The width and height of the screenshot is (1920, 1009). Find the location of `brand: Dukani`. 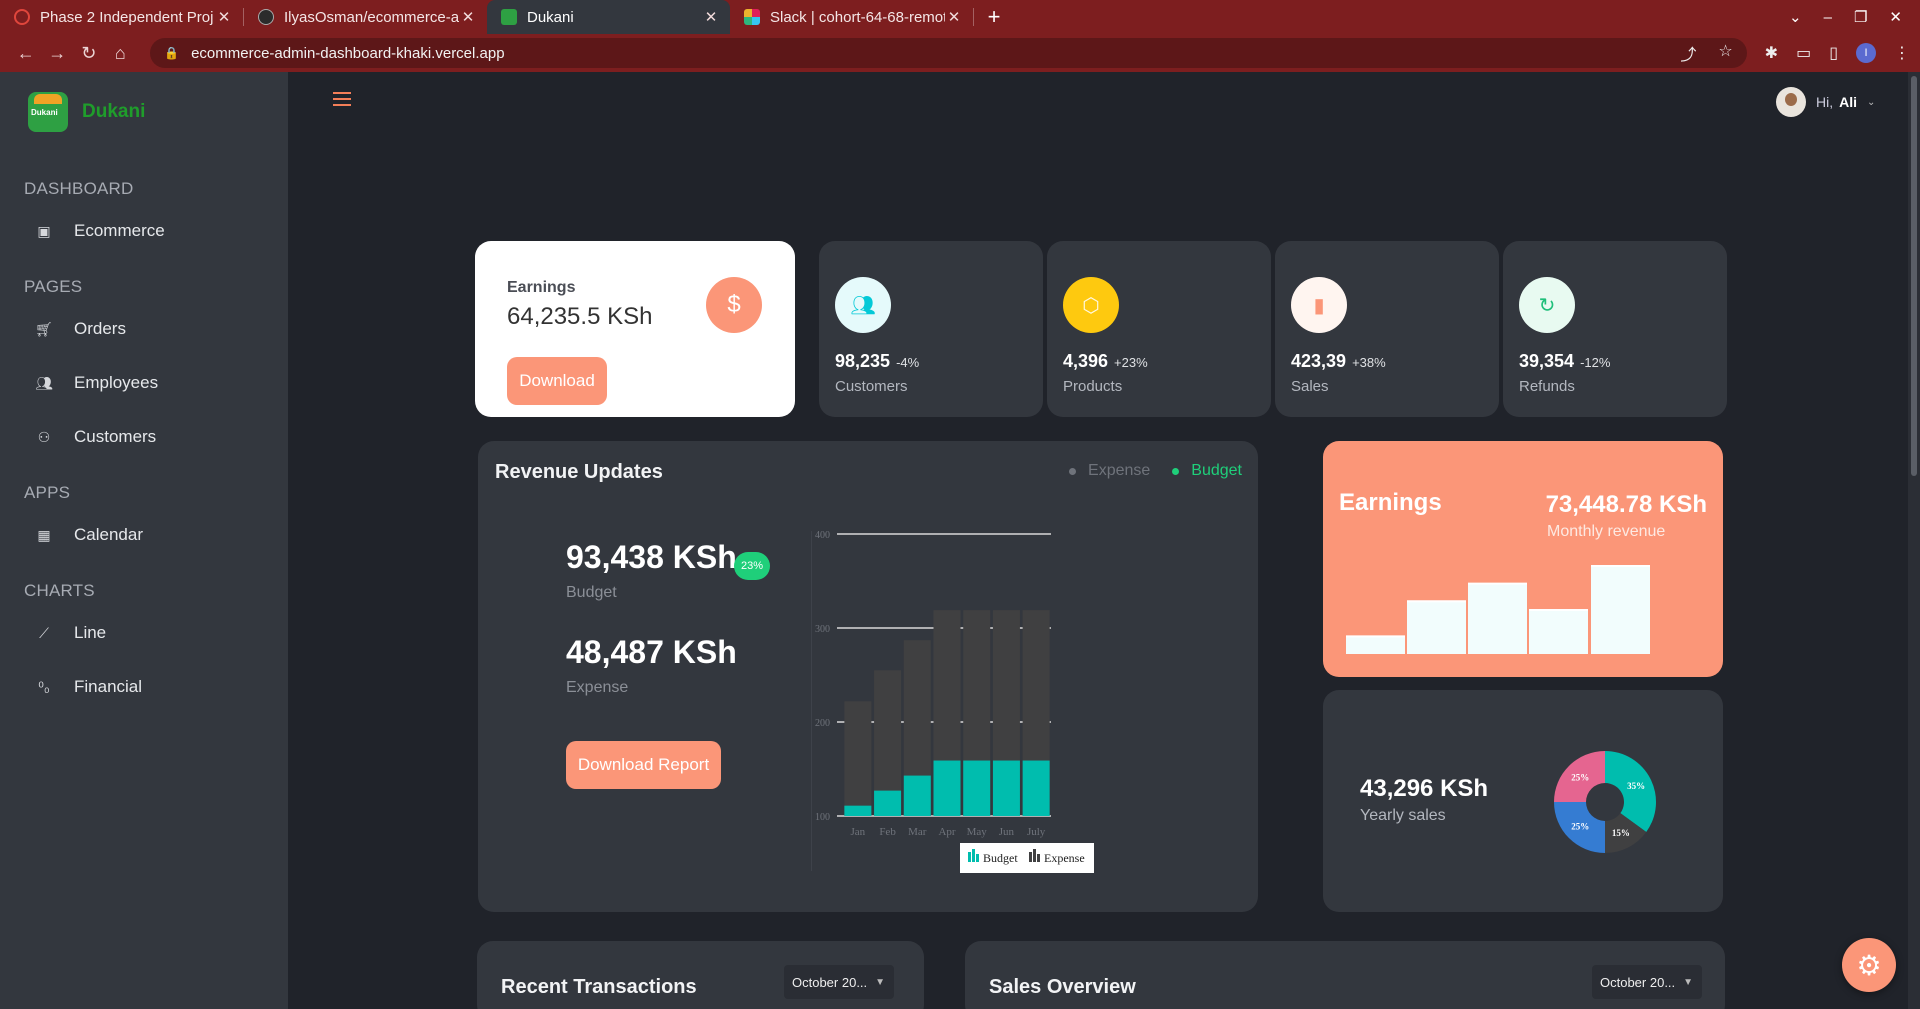

brand: Dukani is located at coordinates (86, 112).